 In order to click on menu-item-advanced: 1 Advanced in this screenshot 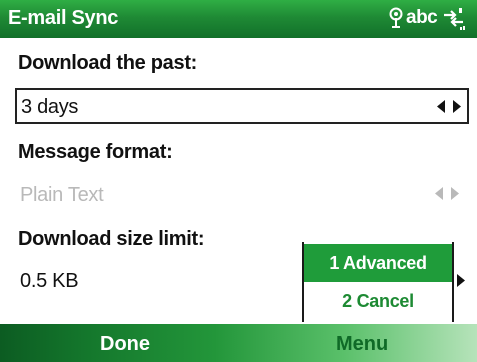, I will do `click(378, 263)`.